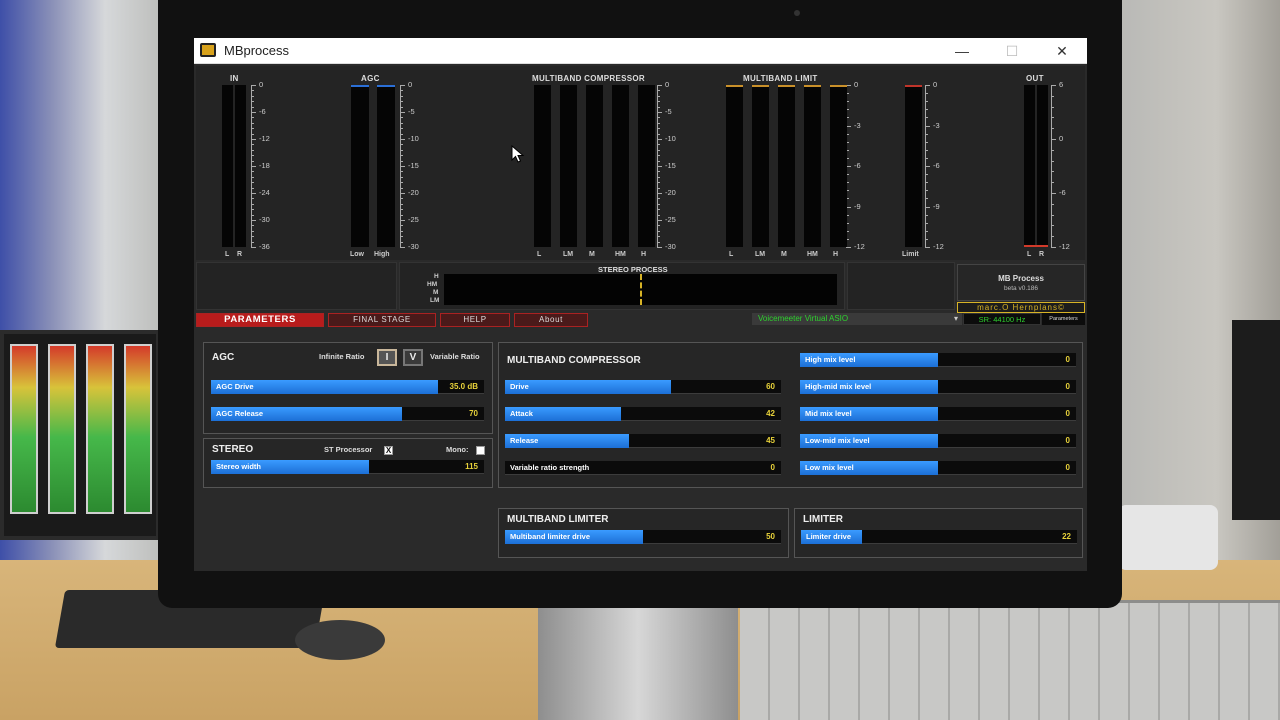  I want to click on st-processor-label: ST Processor, so click(348, 449).